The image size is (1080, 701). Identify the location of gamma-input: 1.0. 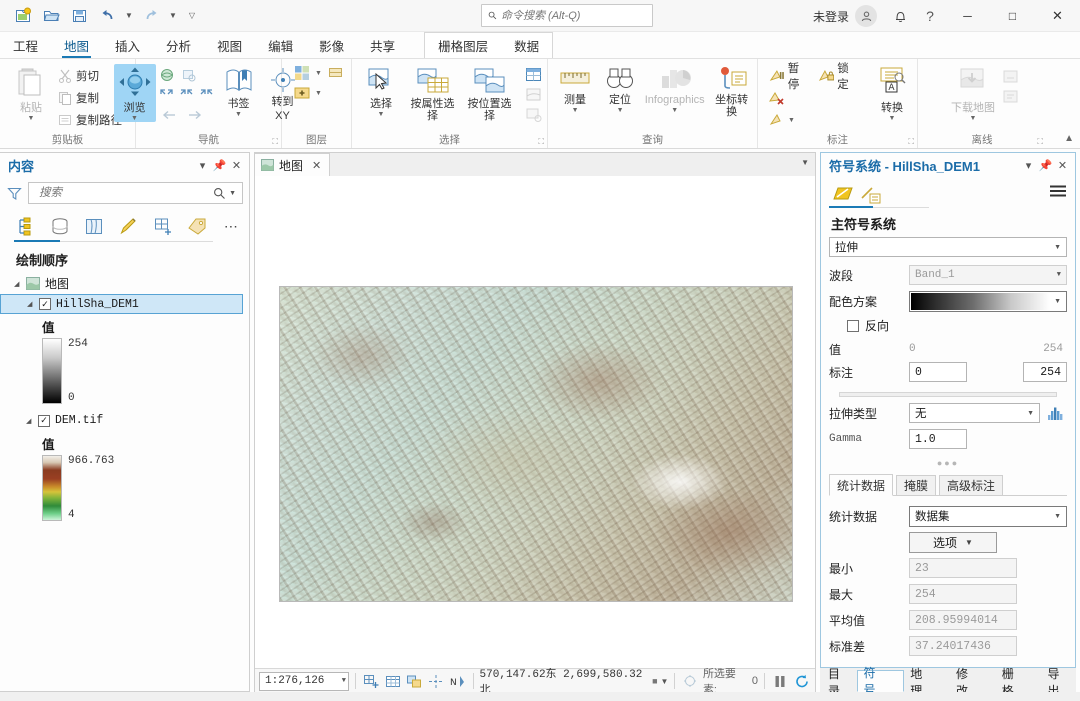
(938, 439).